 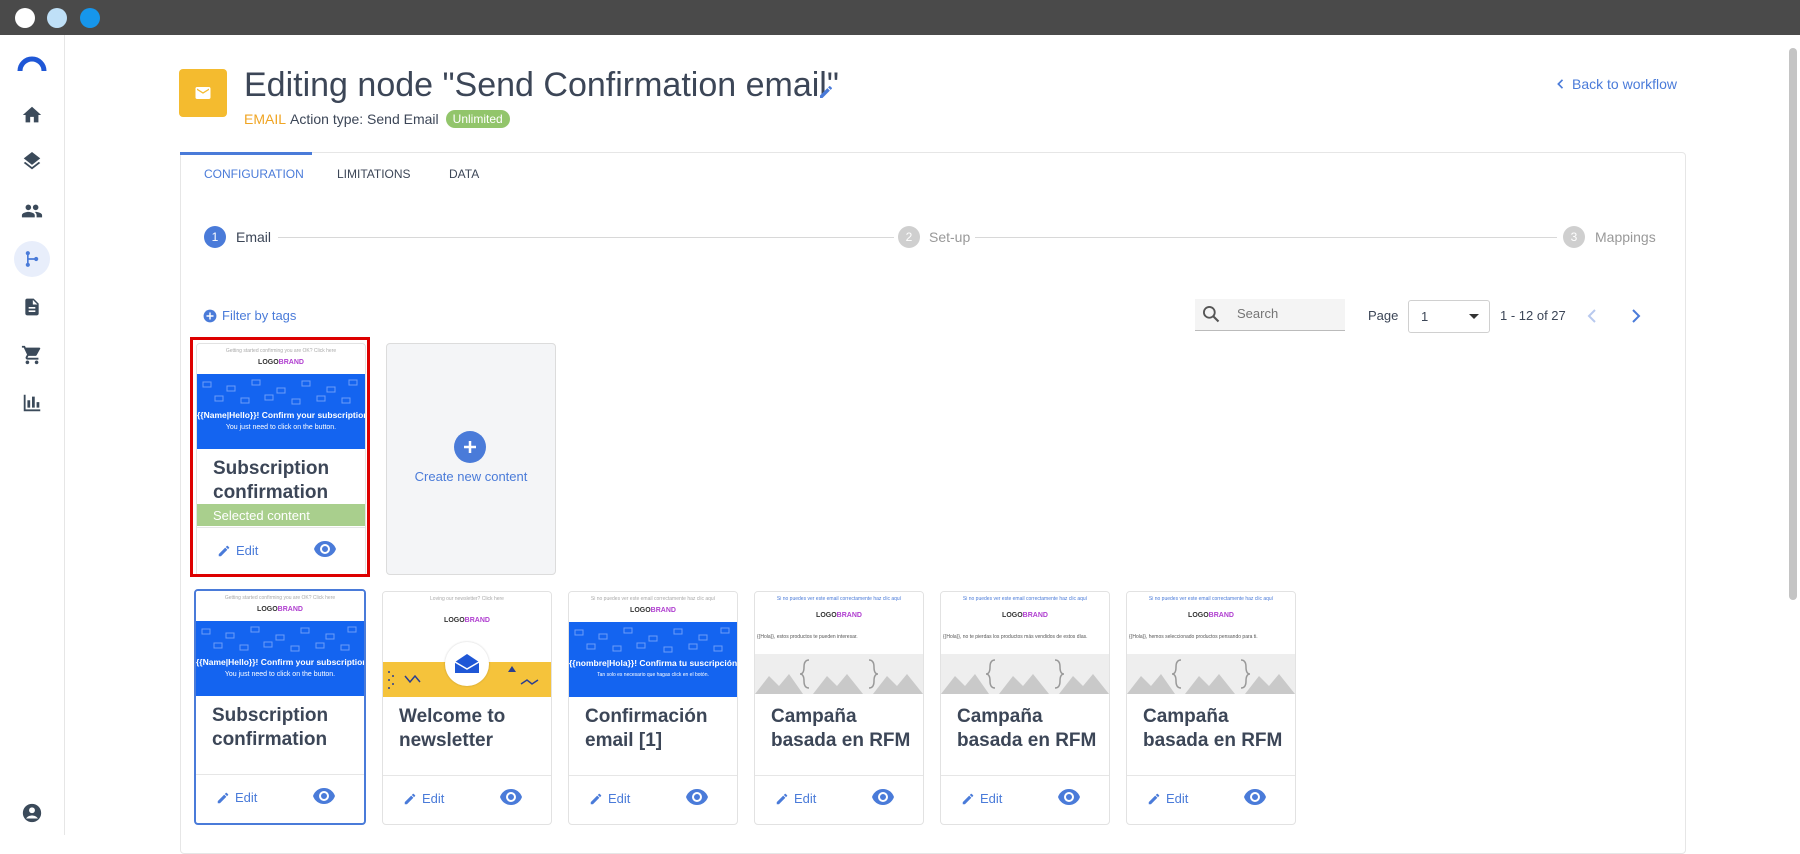 I want to click on node-subtitle: EMAIL Action type: Send Email Unlimited, so click(x=377, y=119).